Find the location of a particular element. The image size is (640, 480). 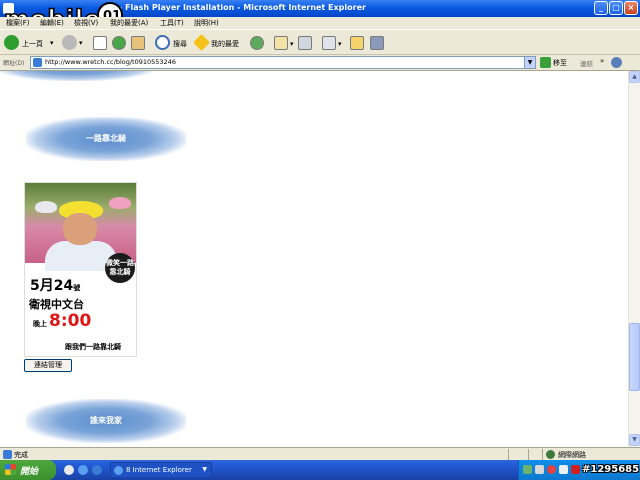

scroll-up-icon: ▲ is located at coordinates (634, 77).